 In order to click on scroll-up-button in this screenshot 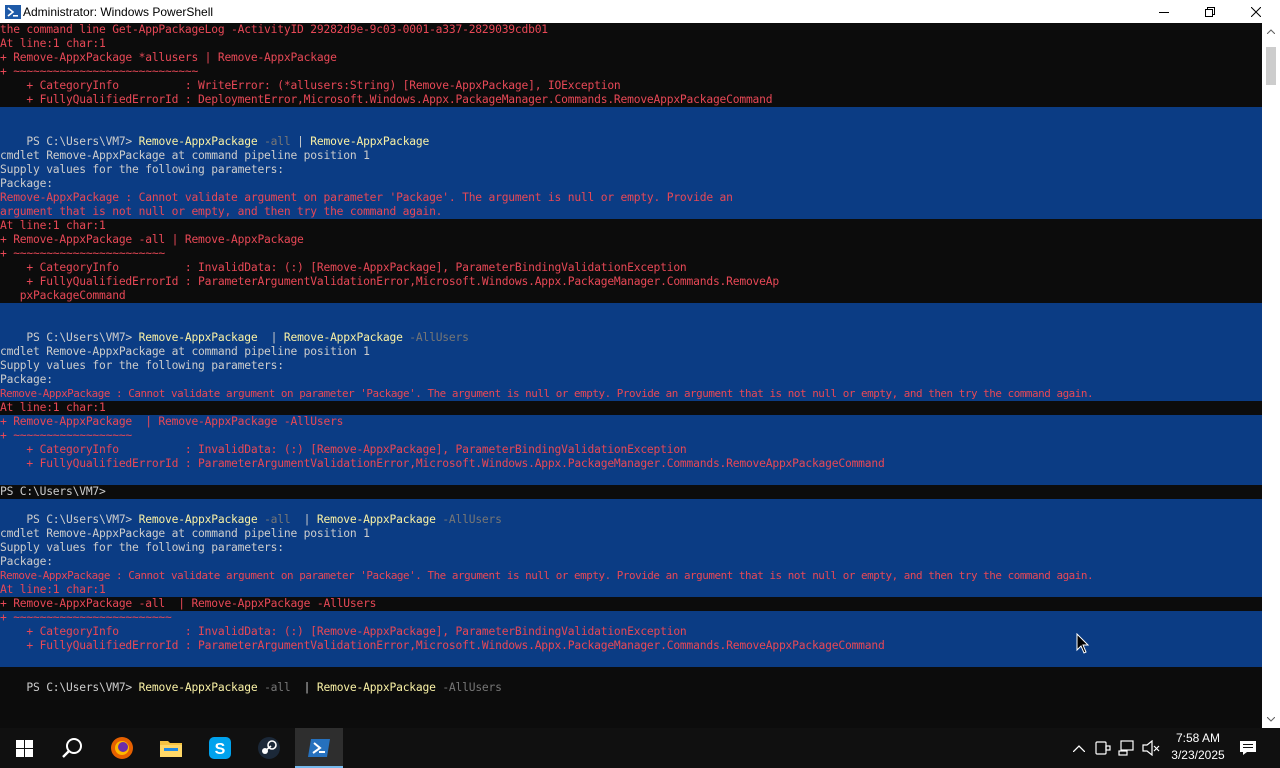, I will do `click(1271, 31)`.